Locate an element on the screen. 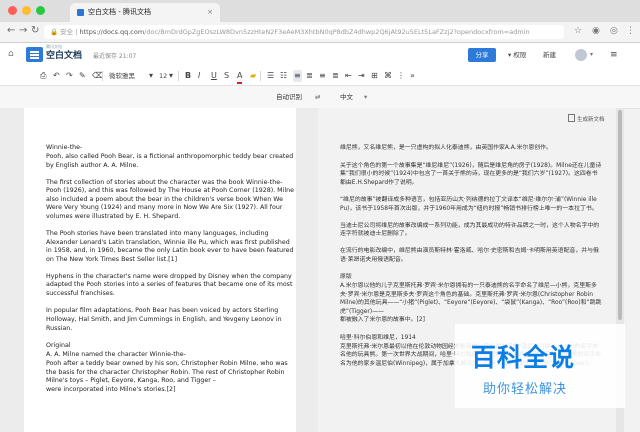  app-header: ⌂ 腾讯文档 空白文档 最近保存 21:07 分享 ▾ 权限 新建 ▾ ≡ is located at coordinates (320, 55).